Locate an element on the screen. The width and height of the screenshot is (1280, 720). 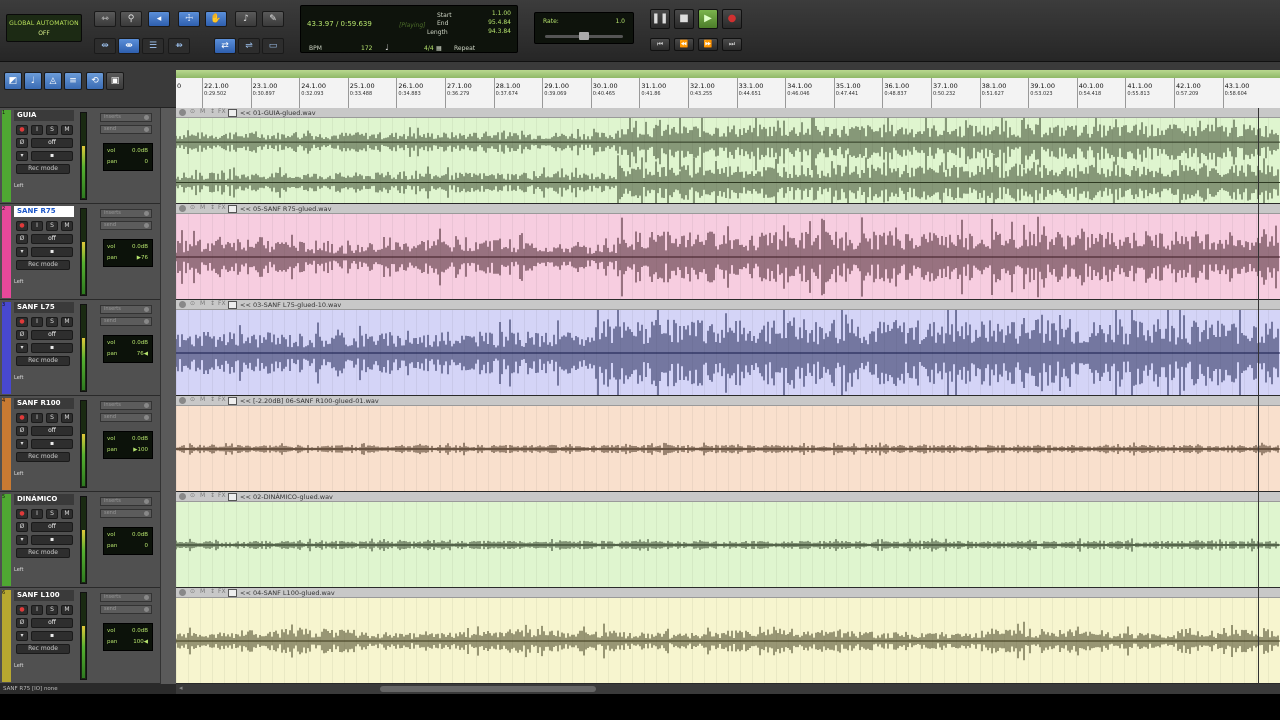
pencil-icon: ✎ is located at coordinates (273, 19).